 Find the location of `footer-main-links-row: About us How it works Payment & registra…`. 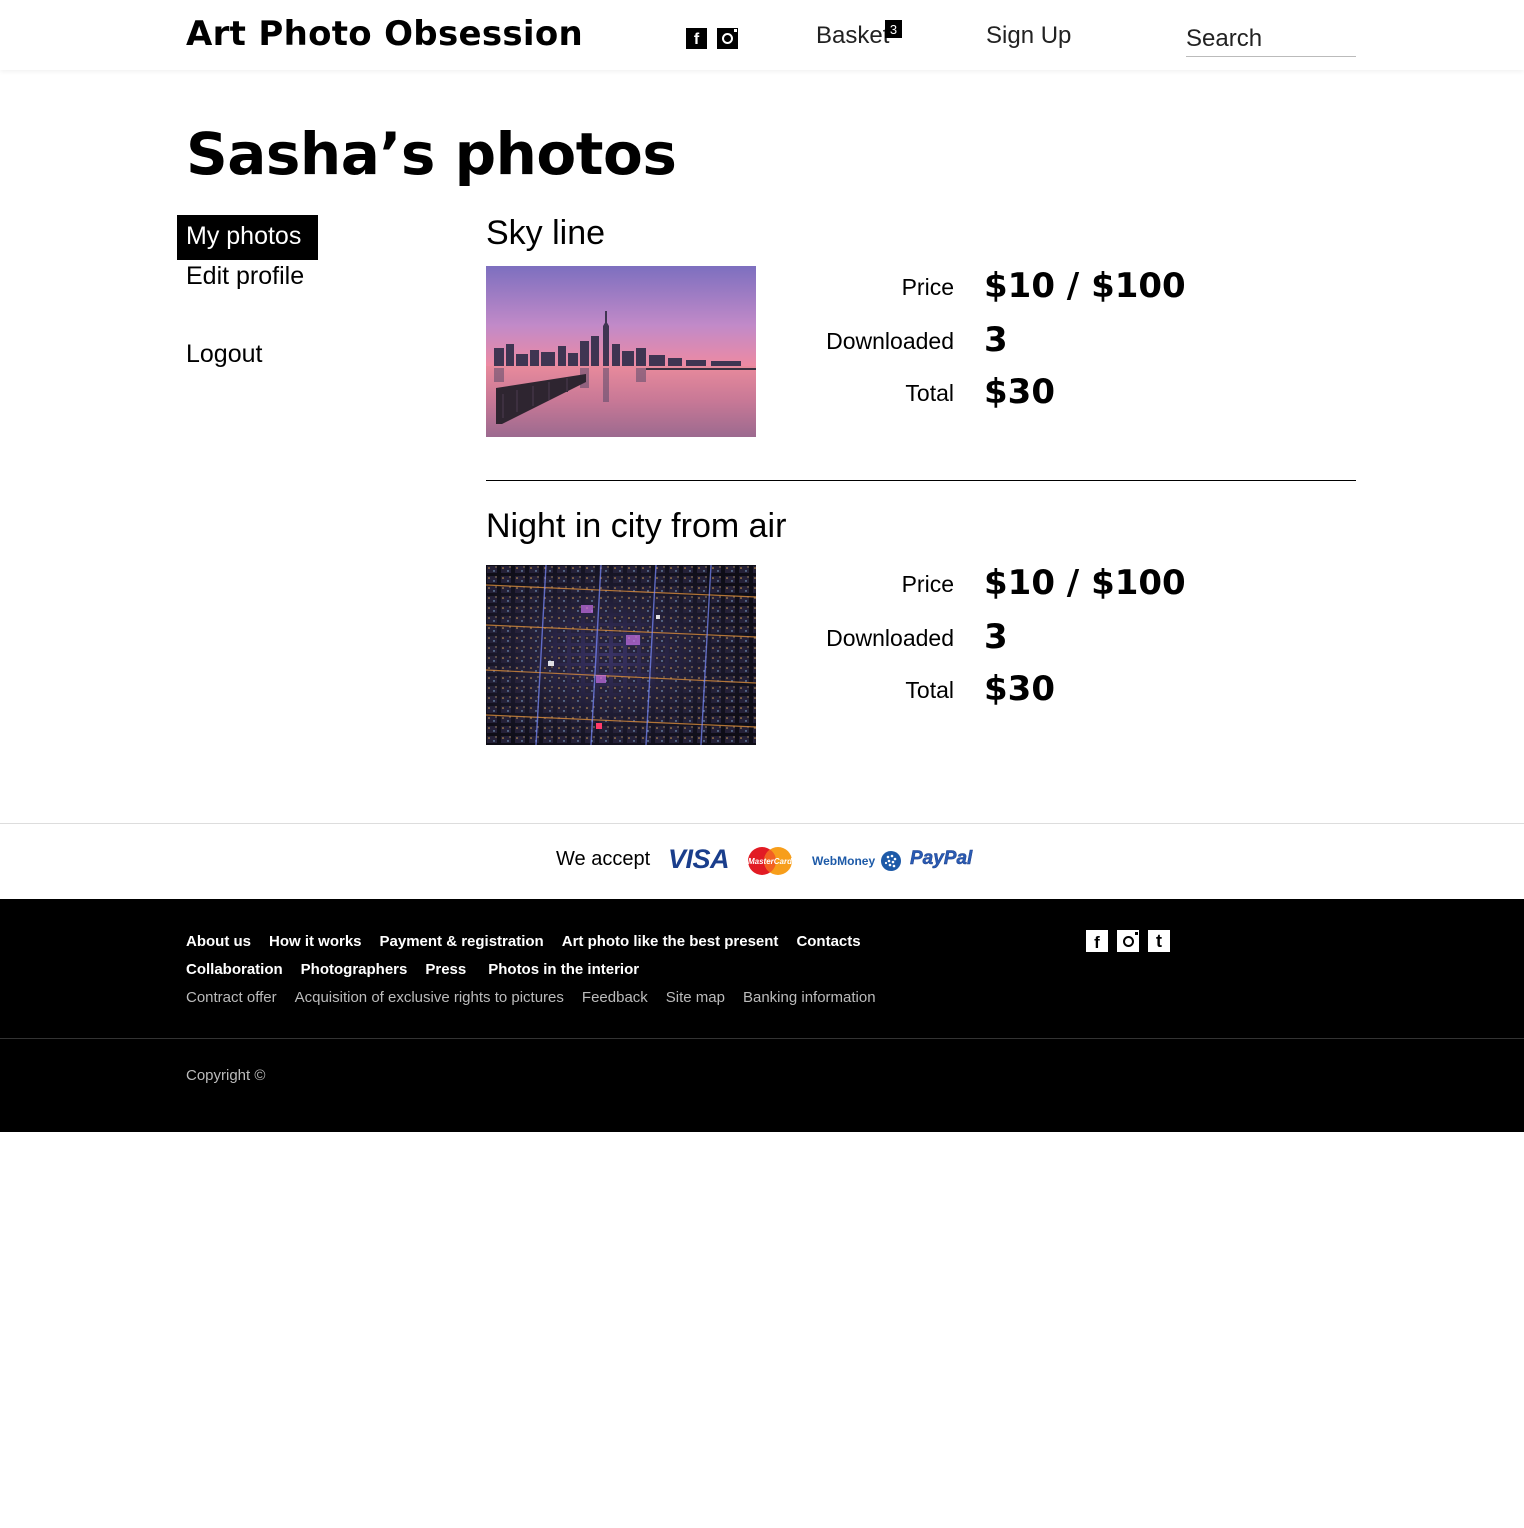

footer-main-links-row: About us How it works Payment & registra… is located at coordinates (532, 941).